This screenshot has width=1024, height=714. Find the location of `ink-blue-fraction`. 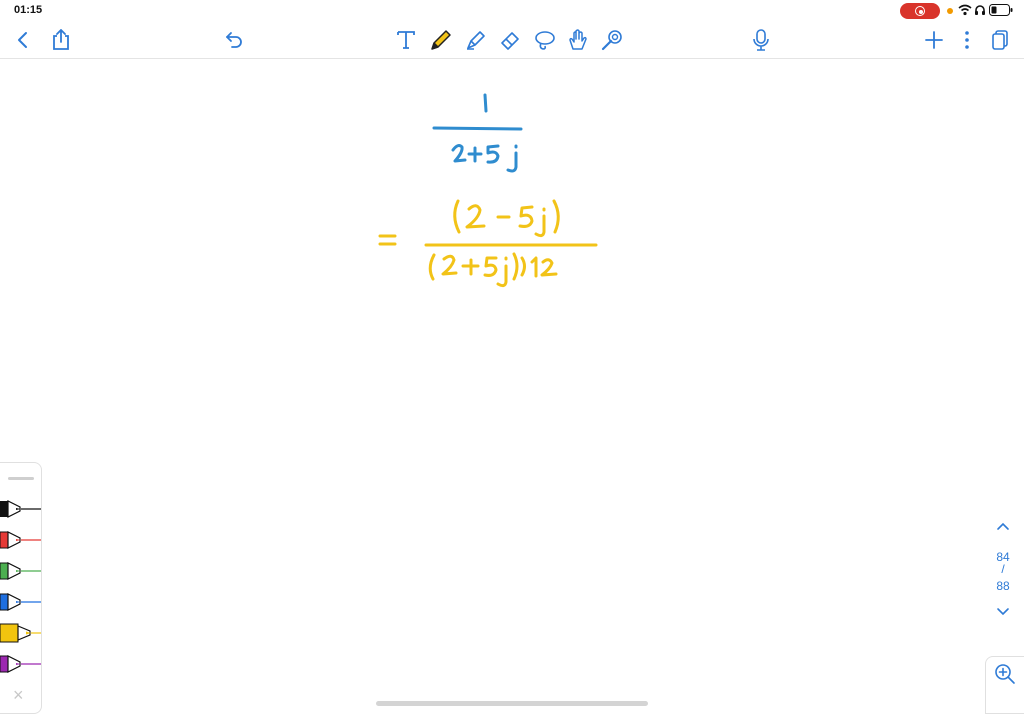

ink-blue-fraction is located at coordinates (477, 133).